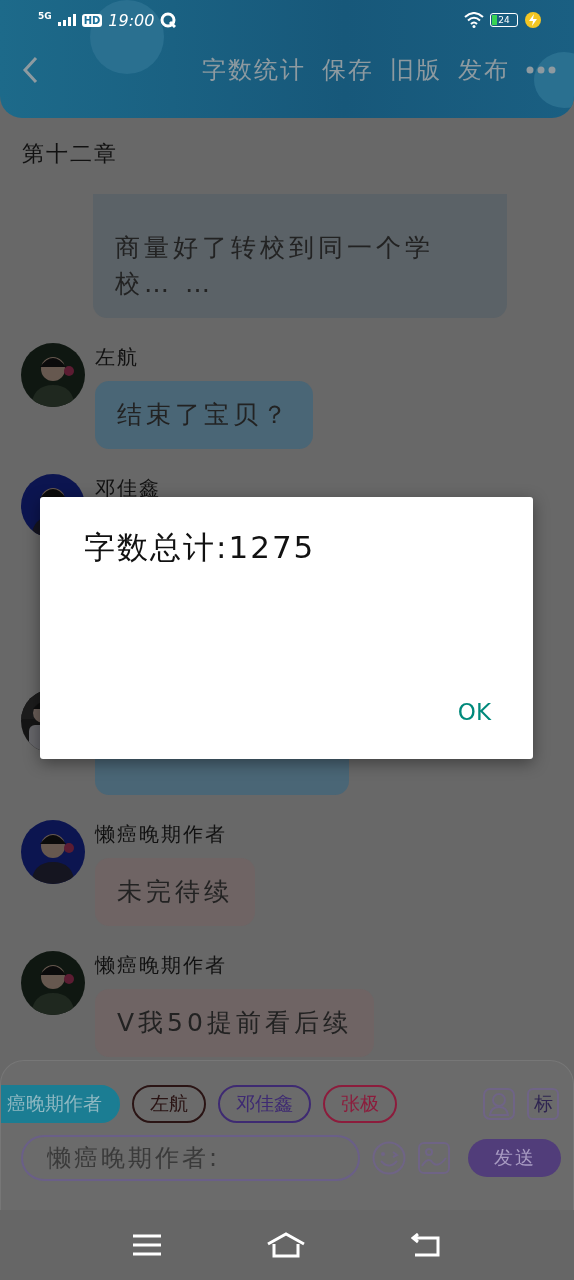 This screenshot has height=1280, width=574. What do you see at coordinates (474, 712) in the screenshot?
I see `ok-button: OK` at bounding box center [474, 712].